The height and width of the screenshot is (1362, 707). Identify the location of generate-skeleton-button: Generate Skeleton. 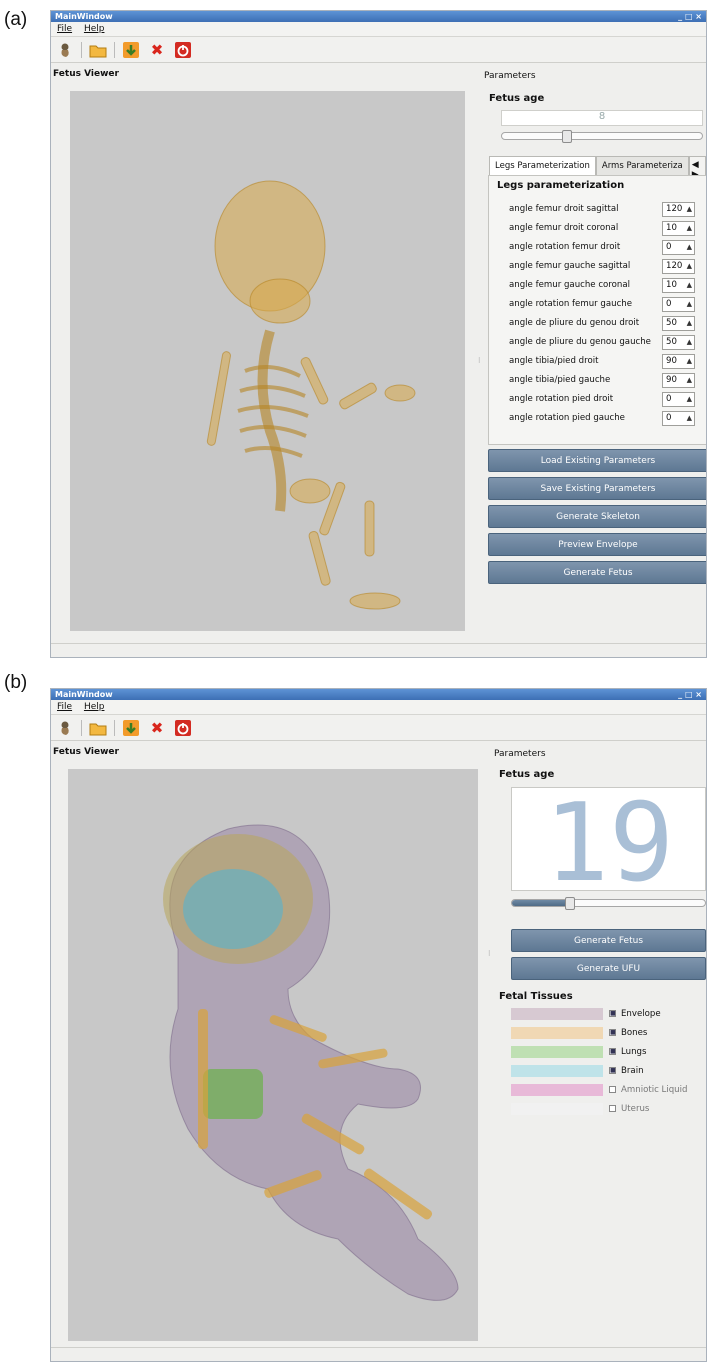
(597, 516).